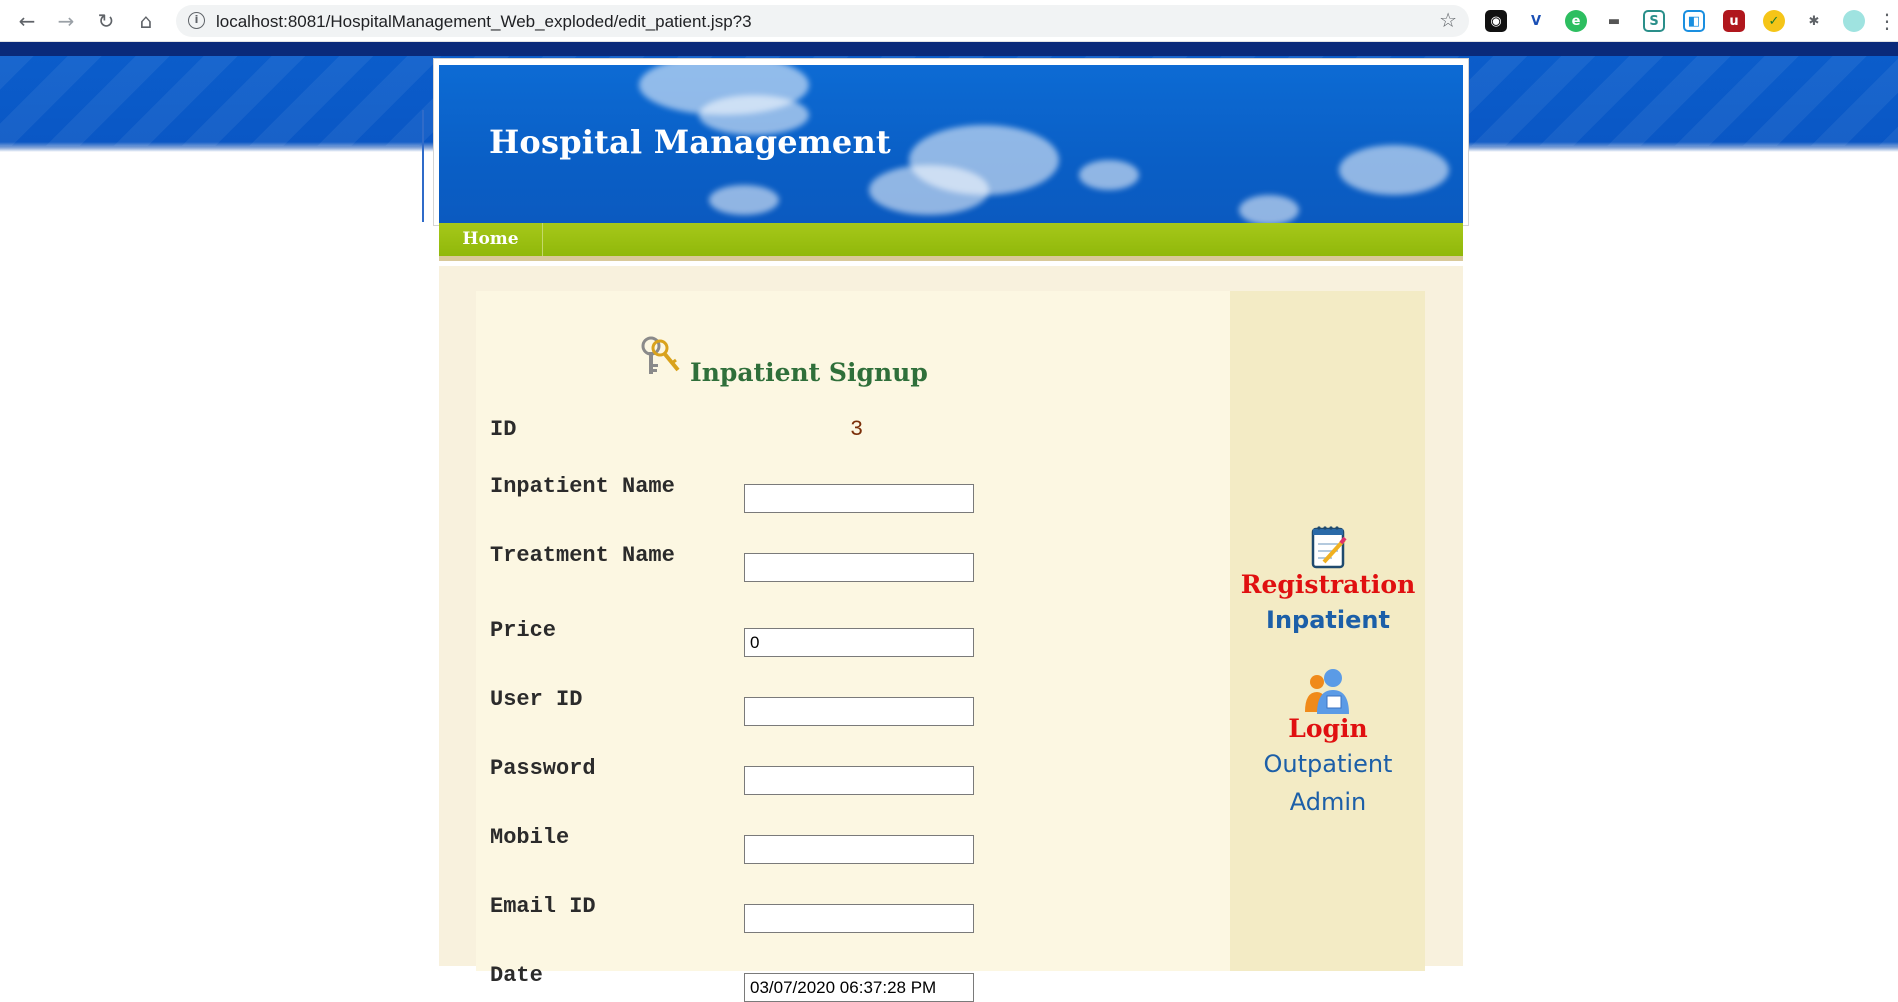 The width and height of the screenshot is (1898, 1002). What do you see at coordinates (1734, 21) in the screenshot?
I see `extension-ublock-icon: u` at bounding box center [1734, 21].